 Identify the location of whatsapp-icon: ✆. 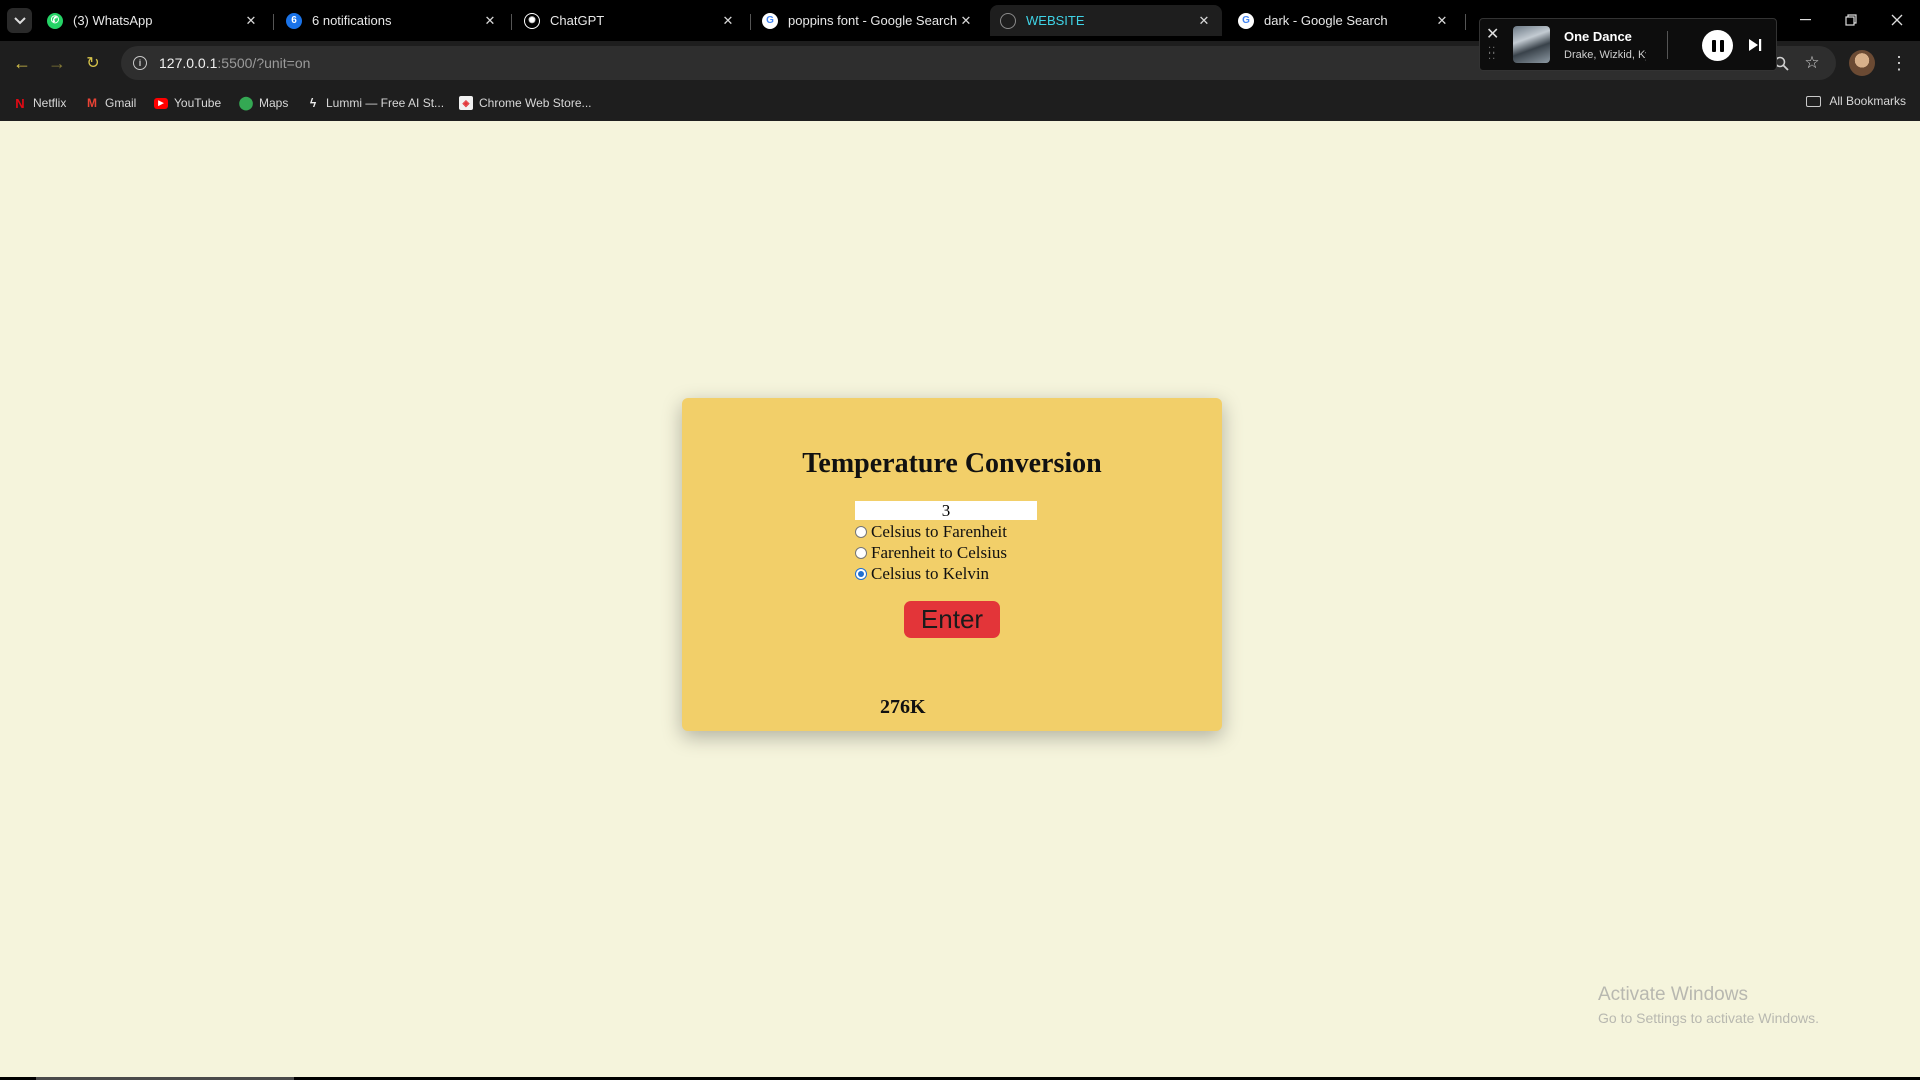
(55, 20).